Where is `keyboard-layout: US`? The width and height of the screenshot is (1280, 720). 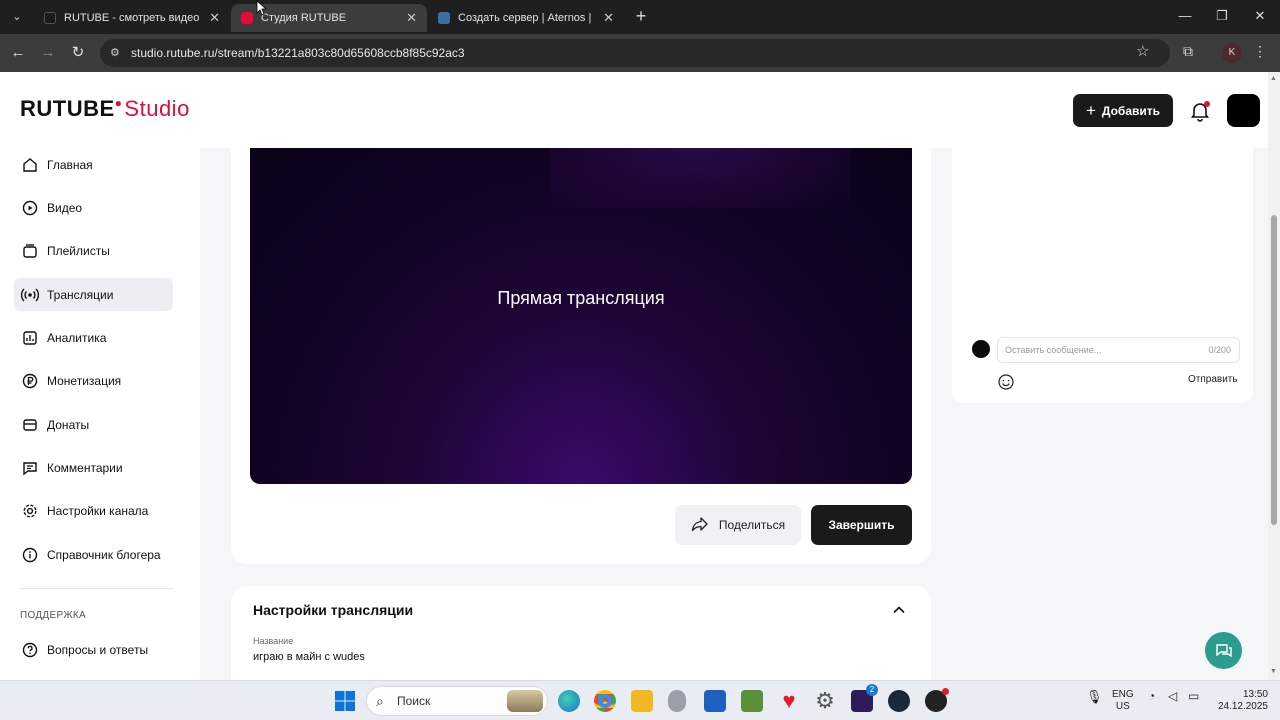
keyboard-layout: US is located at coordinates (1122, 706).